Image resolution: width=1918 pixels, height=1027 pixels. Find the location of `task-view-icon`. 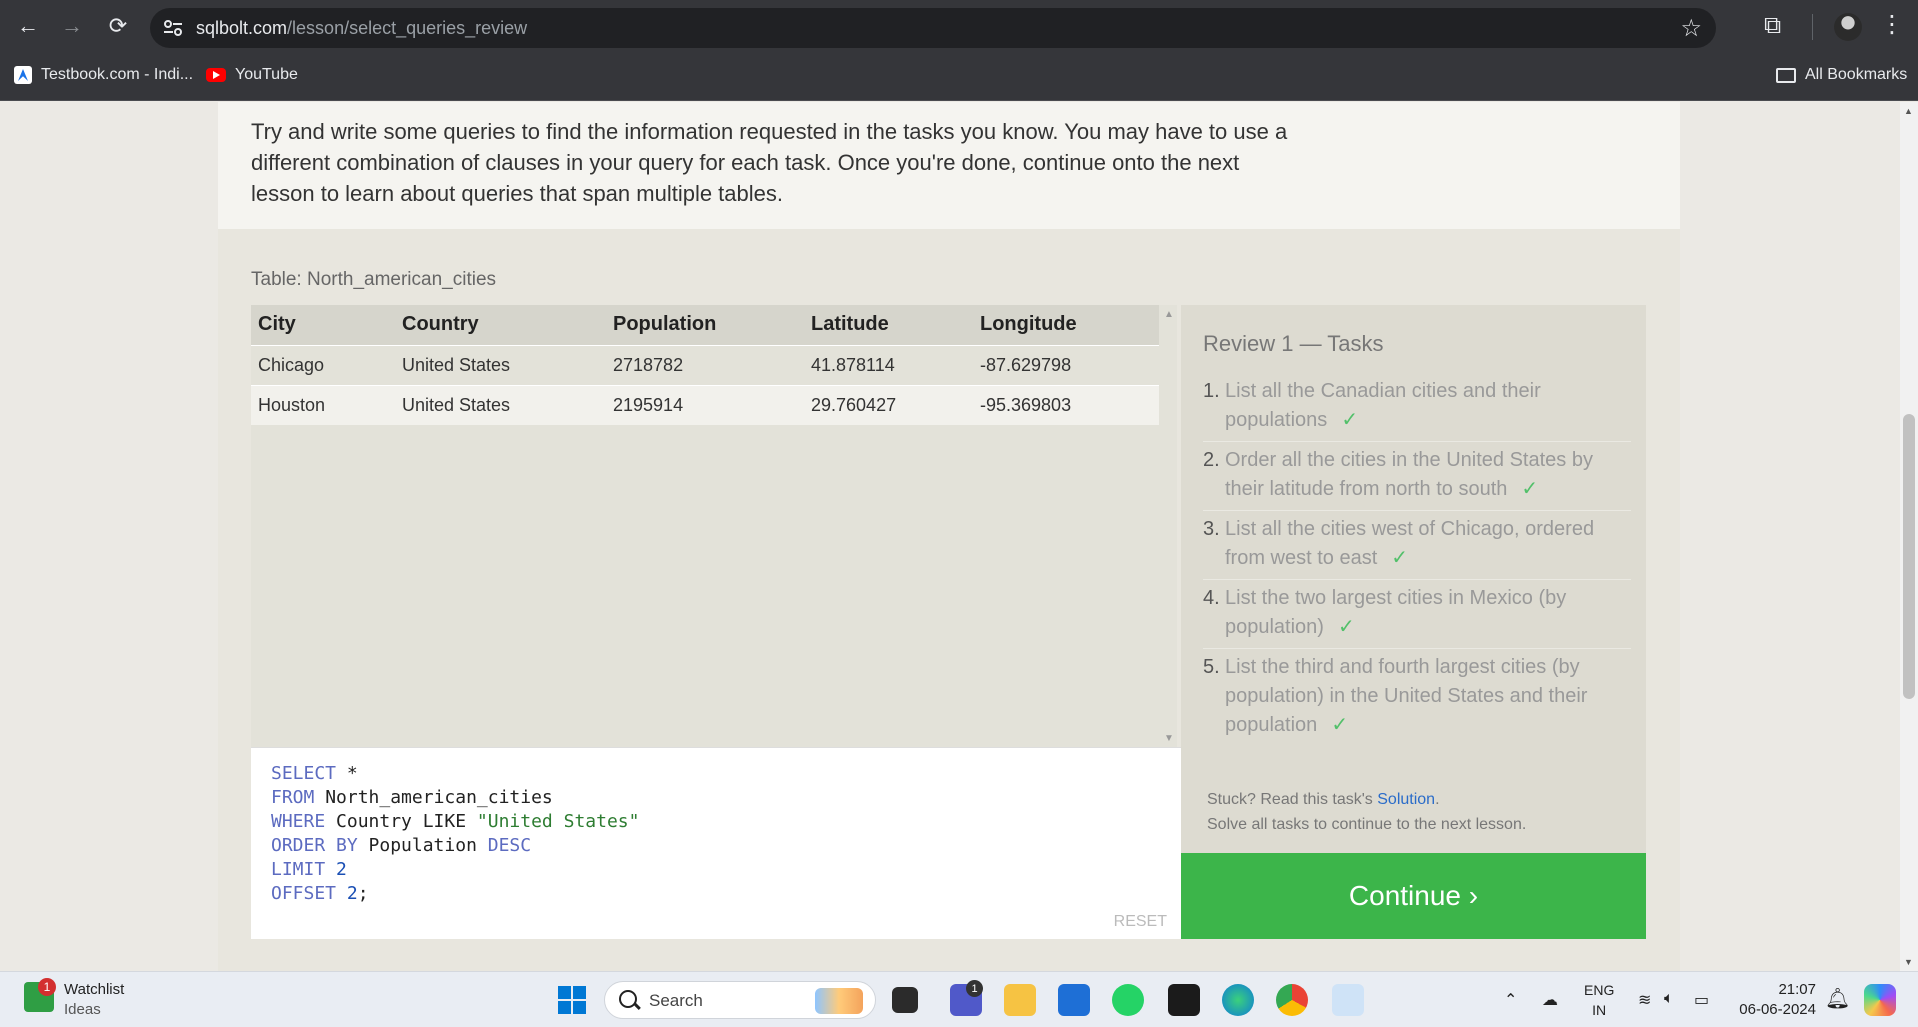

task-view-icon is located at coordinates (905, 1000).